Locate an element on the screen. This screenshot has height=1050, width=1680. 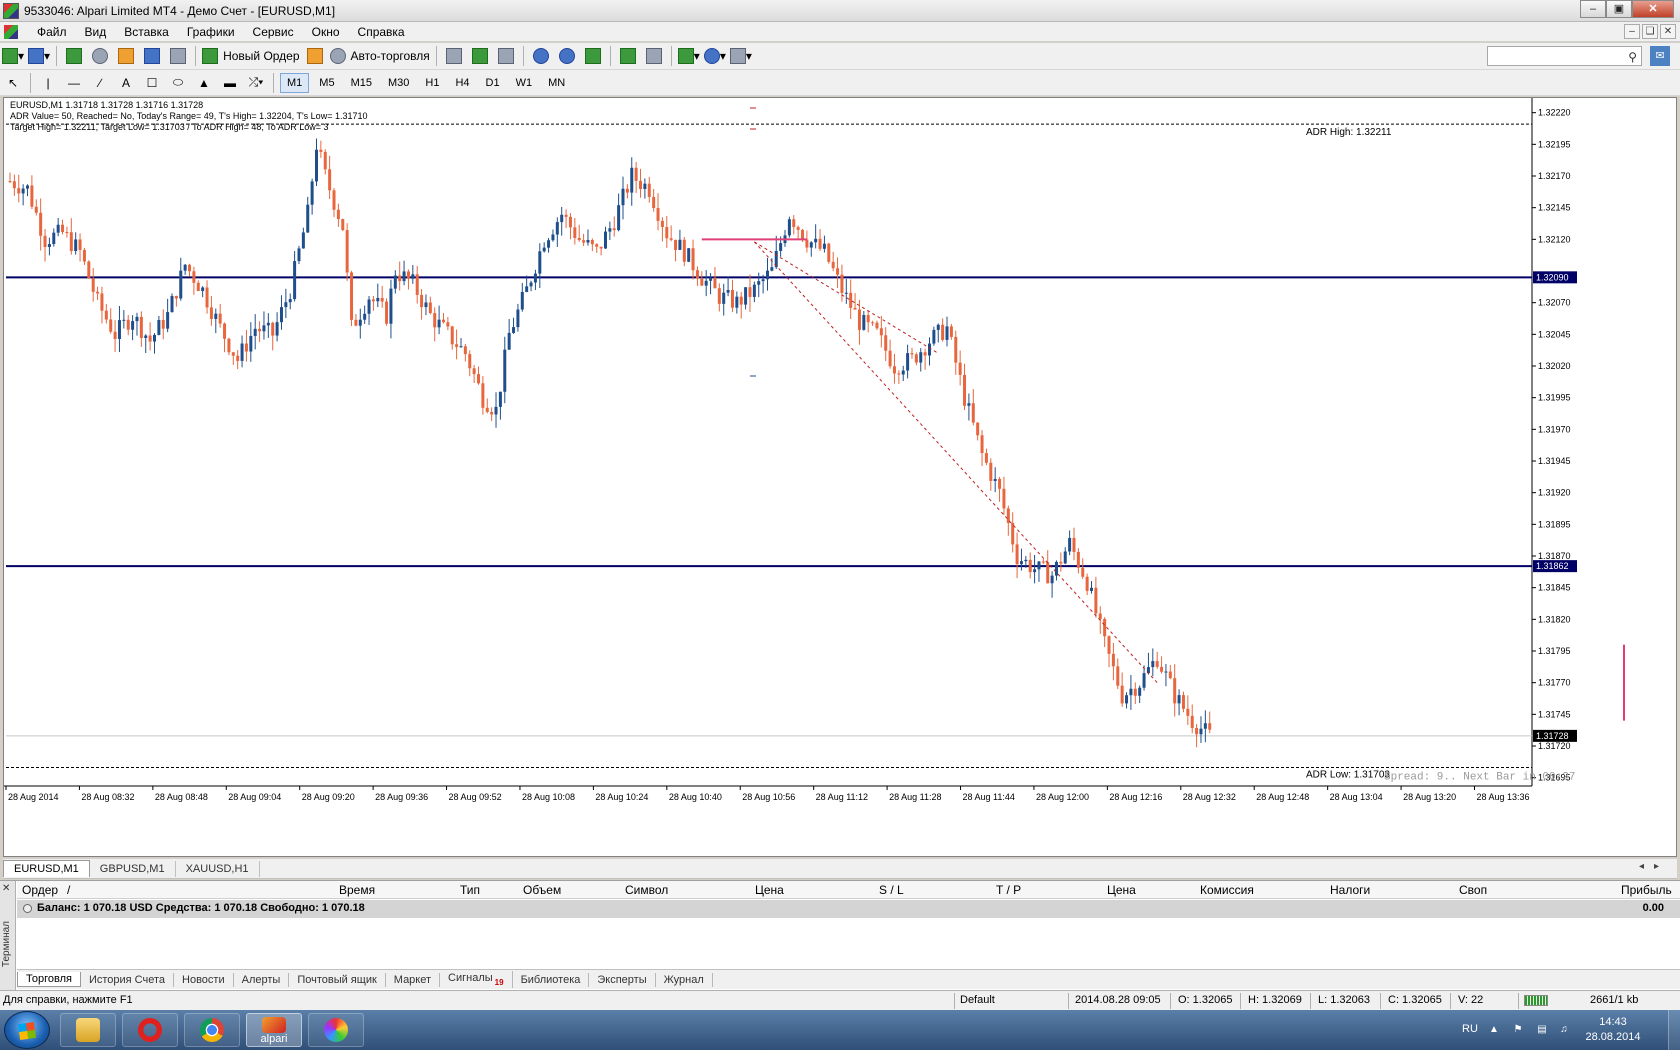
zoom-in-button is located at coordinates (541, 56).